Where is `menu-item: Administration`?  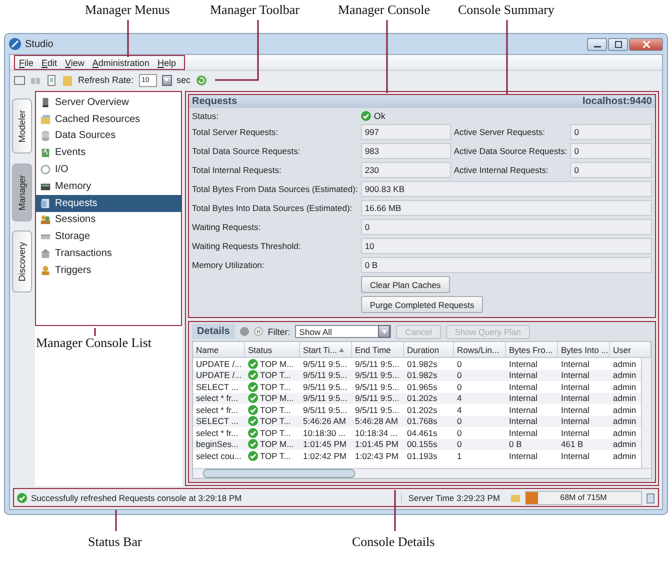 menu-item: Administration is located at coordinates (123, 63).